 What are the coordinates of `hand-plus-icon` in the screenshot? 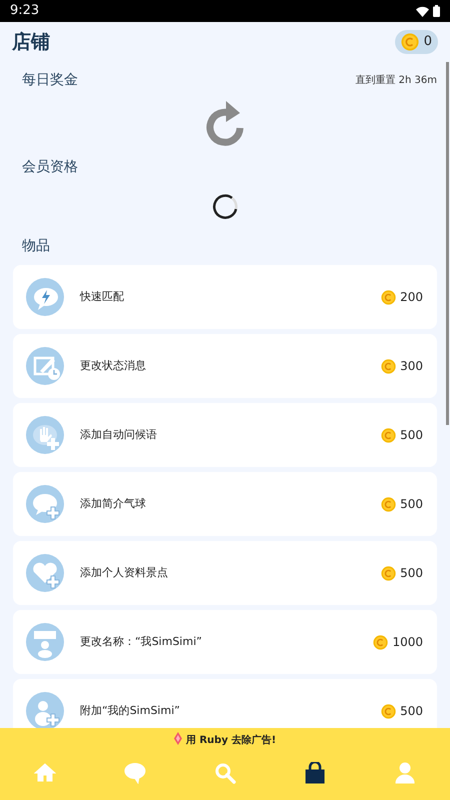 It's located at (45, 435).